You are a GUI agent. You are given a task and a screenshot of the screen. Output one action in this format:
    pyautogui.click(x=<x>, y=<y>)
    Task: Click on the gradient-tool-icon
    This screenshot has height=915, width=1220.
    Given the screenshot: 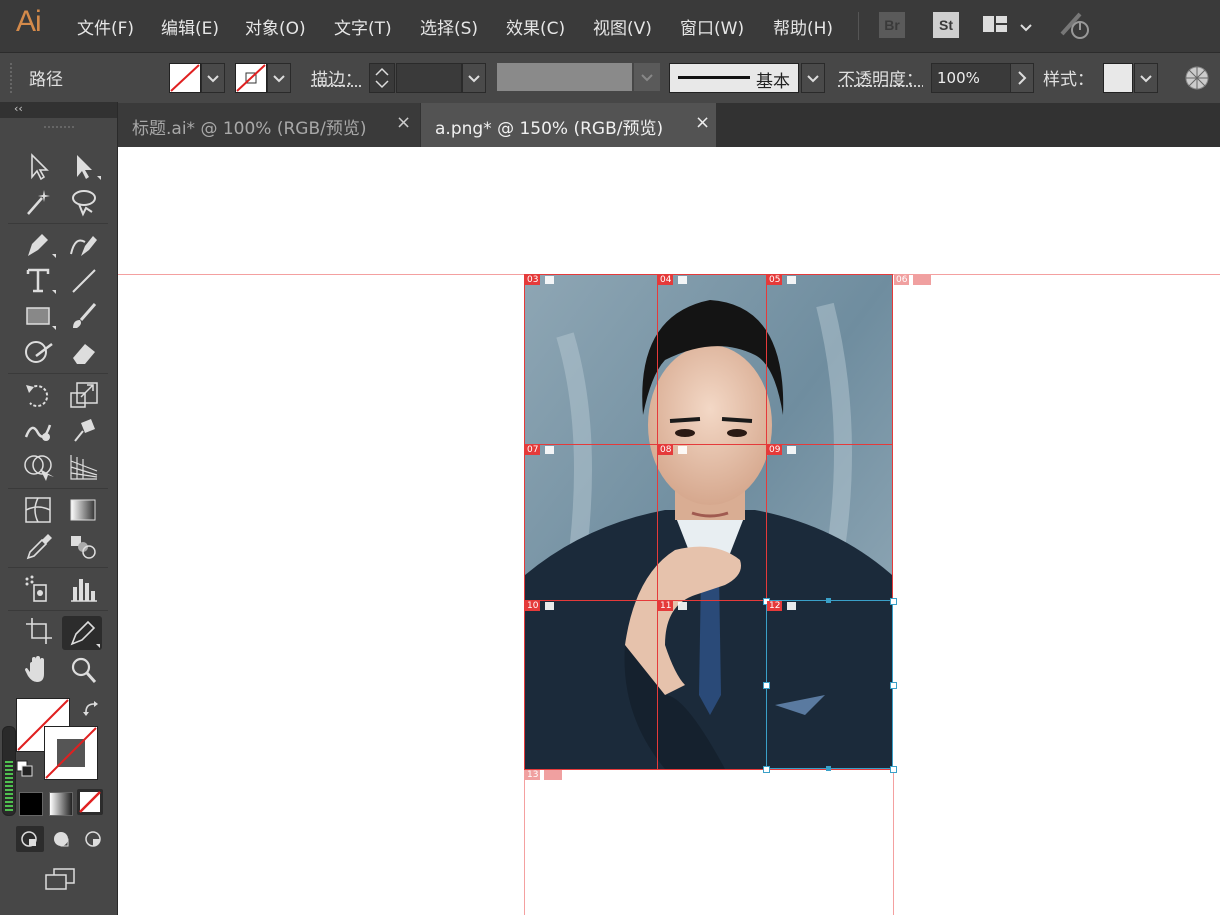 What is the action you would take?
    pyautogui.click(x=84, y=510)
    